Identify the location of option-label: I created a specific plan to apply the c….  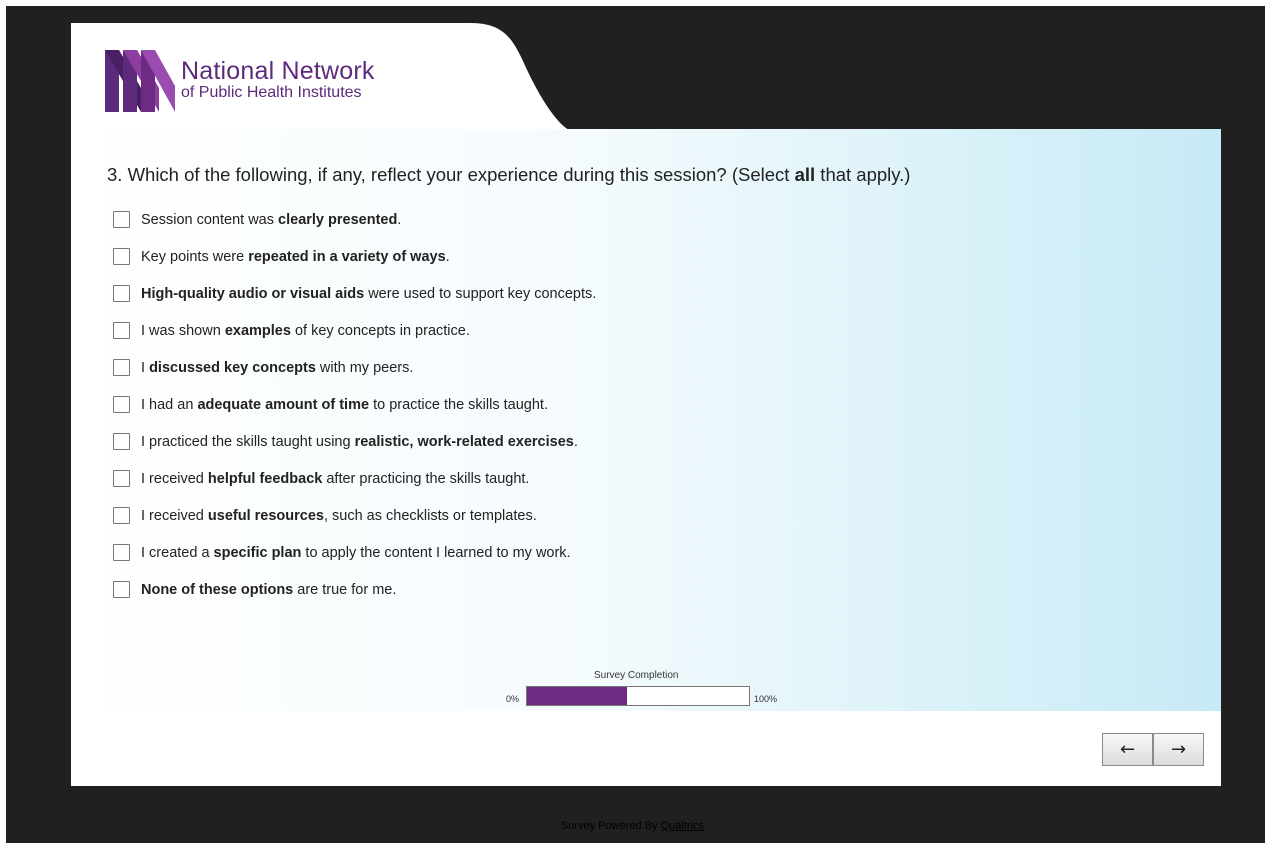
(356, 553).